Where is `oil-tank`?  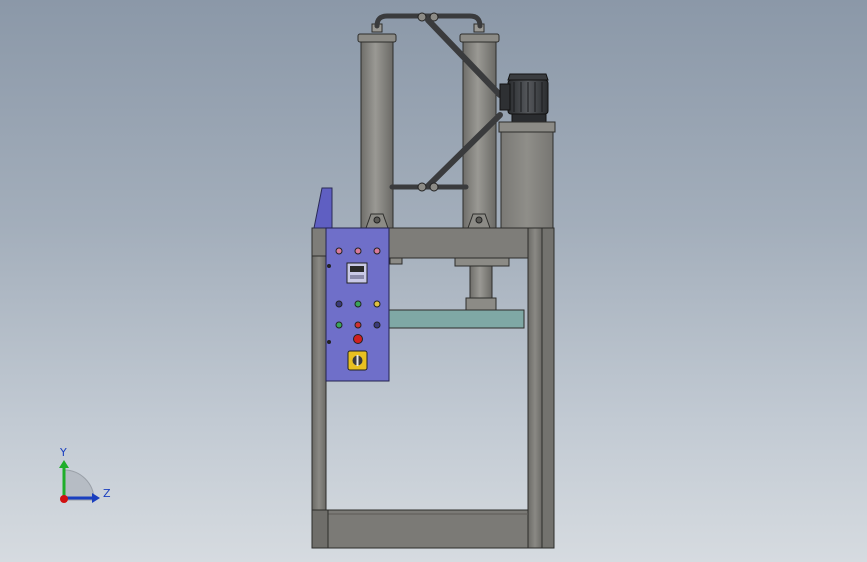
oil-tank is located at coordinates (527, 175).